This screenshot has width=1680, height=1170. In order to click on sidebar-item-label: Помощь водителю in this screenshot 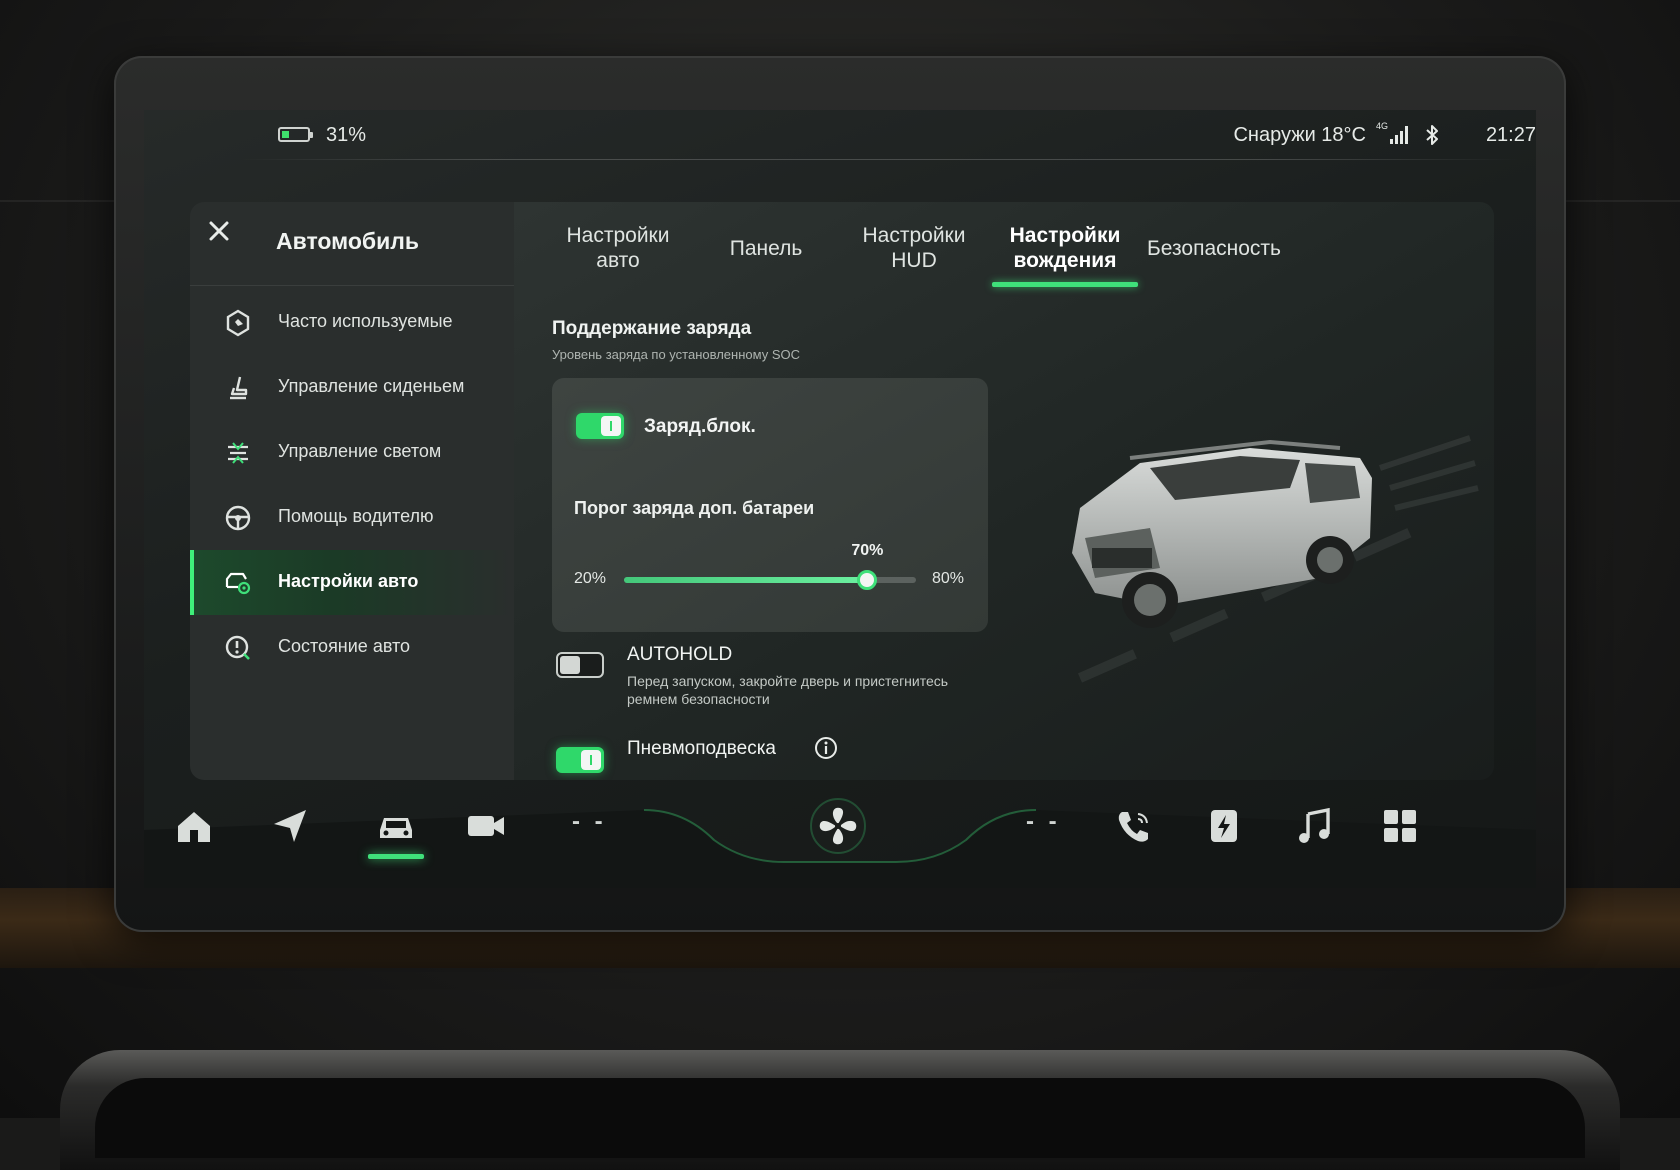, I will do `click(356, 516)`.